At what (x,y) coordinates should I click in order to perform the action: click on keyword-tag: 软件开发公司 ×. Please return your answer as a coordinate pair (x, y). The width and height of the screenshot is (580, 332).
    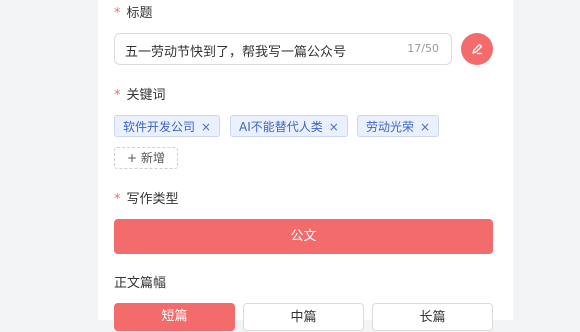
    Looking at the image, I should click on (167, 126).